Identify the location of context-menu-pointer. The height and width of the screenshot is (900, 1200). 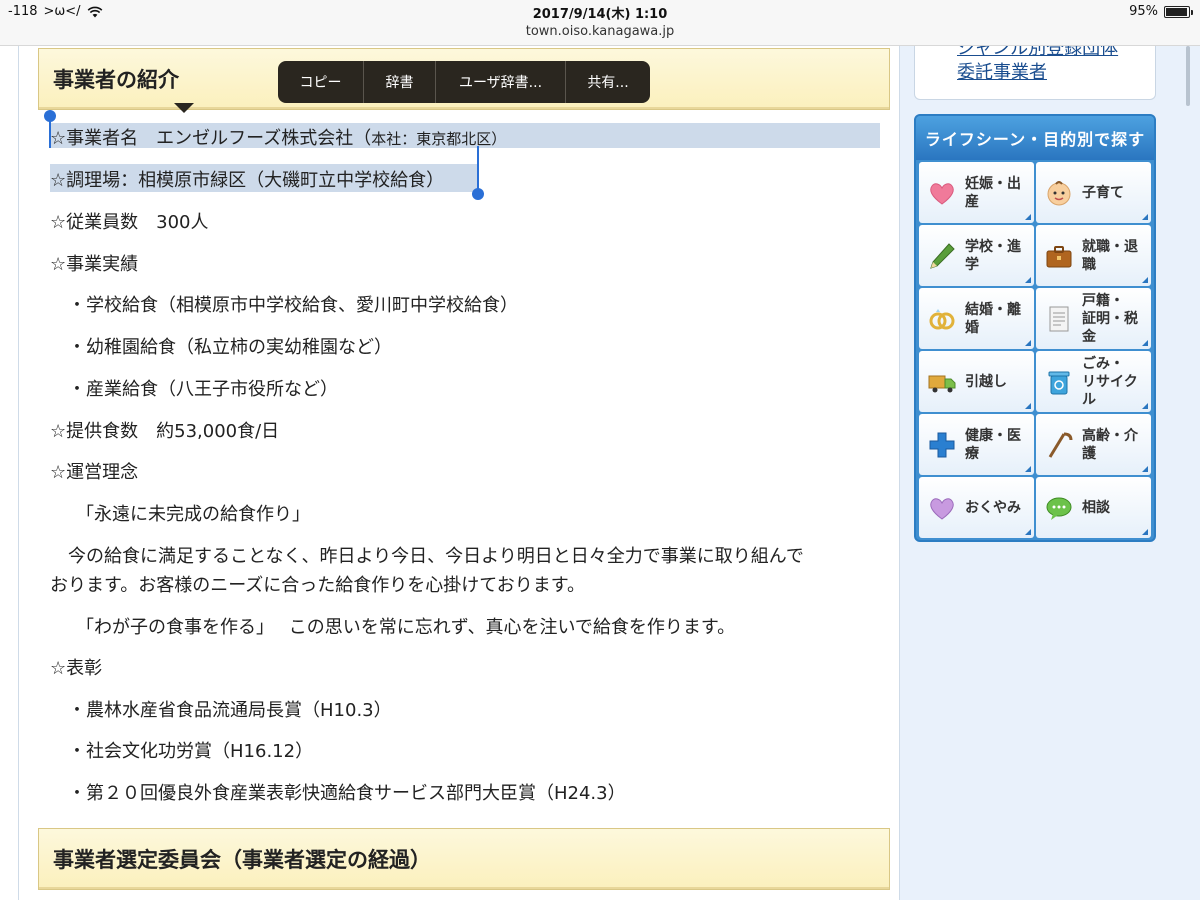
(184, 108).